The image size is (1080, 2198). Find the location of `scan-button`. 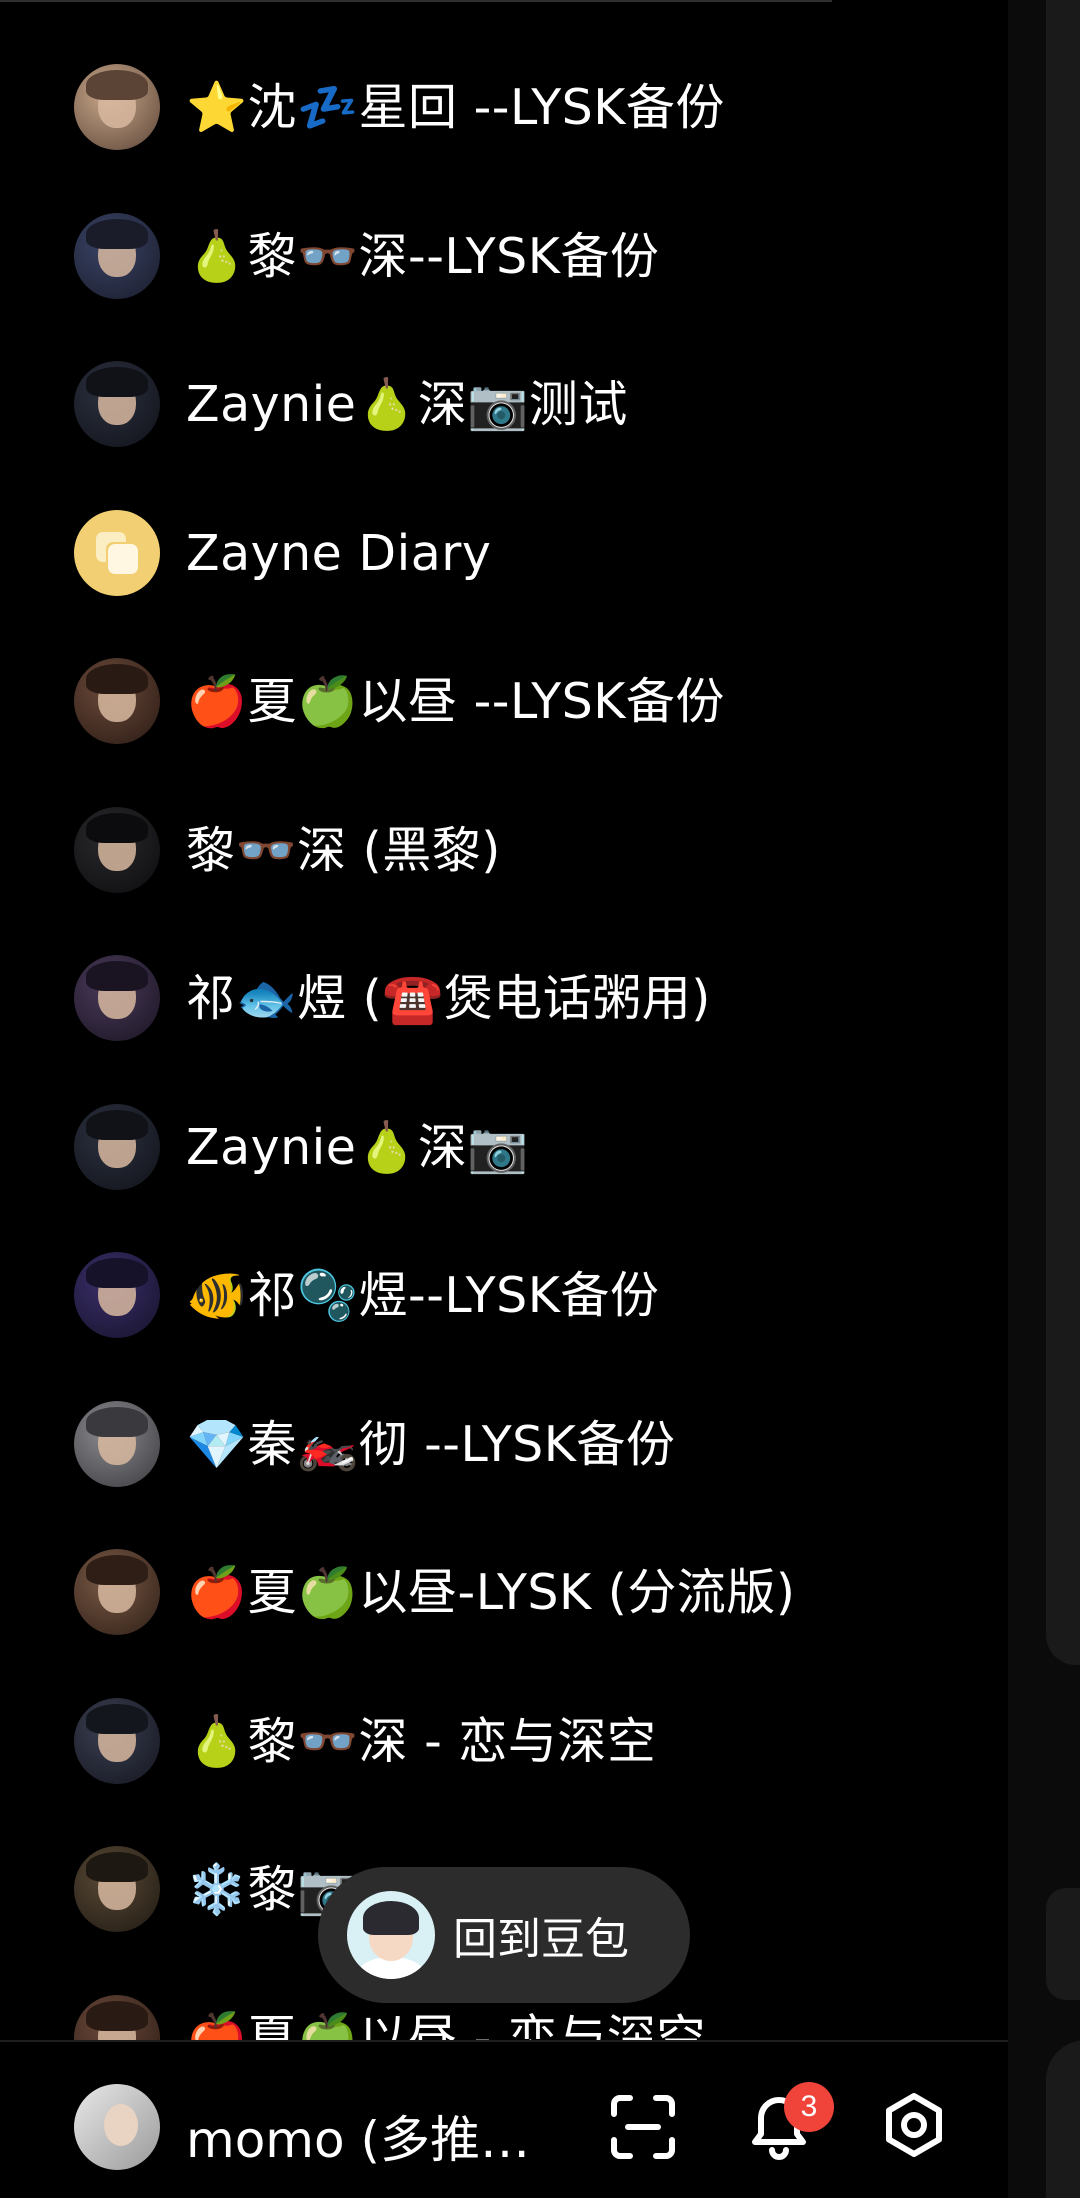

scan-button is located at coordinates (643, 2127).